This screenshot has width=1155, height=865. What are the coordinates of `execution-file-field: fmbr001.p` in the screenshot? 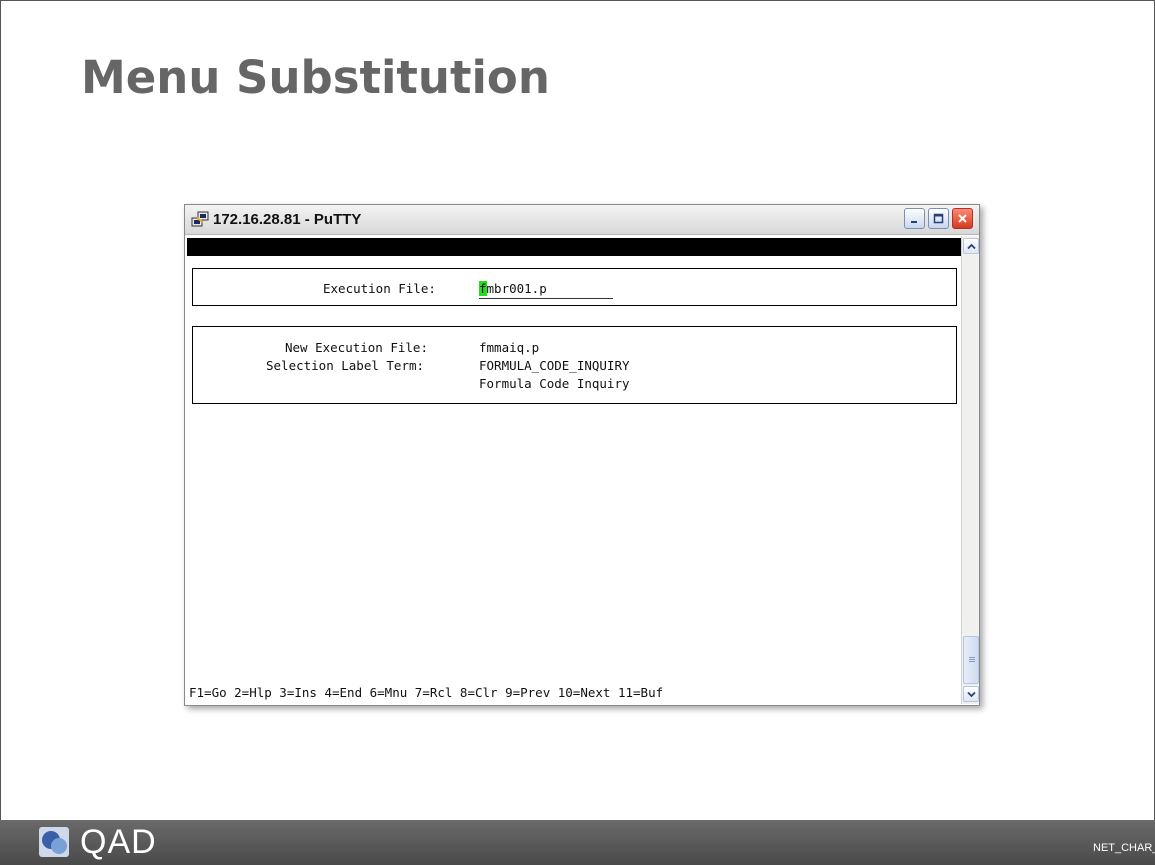 It's located at (546, 289).